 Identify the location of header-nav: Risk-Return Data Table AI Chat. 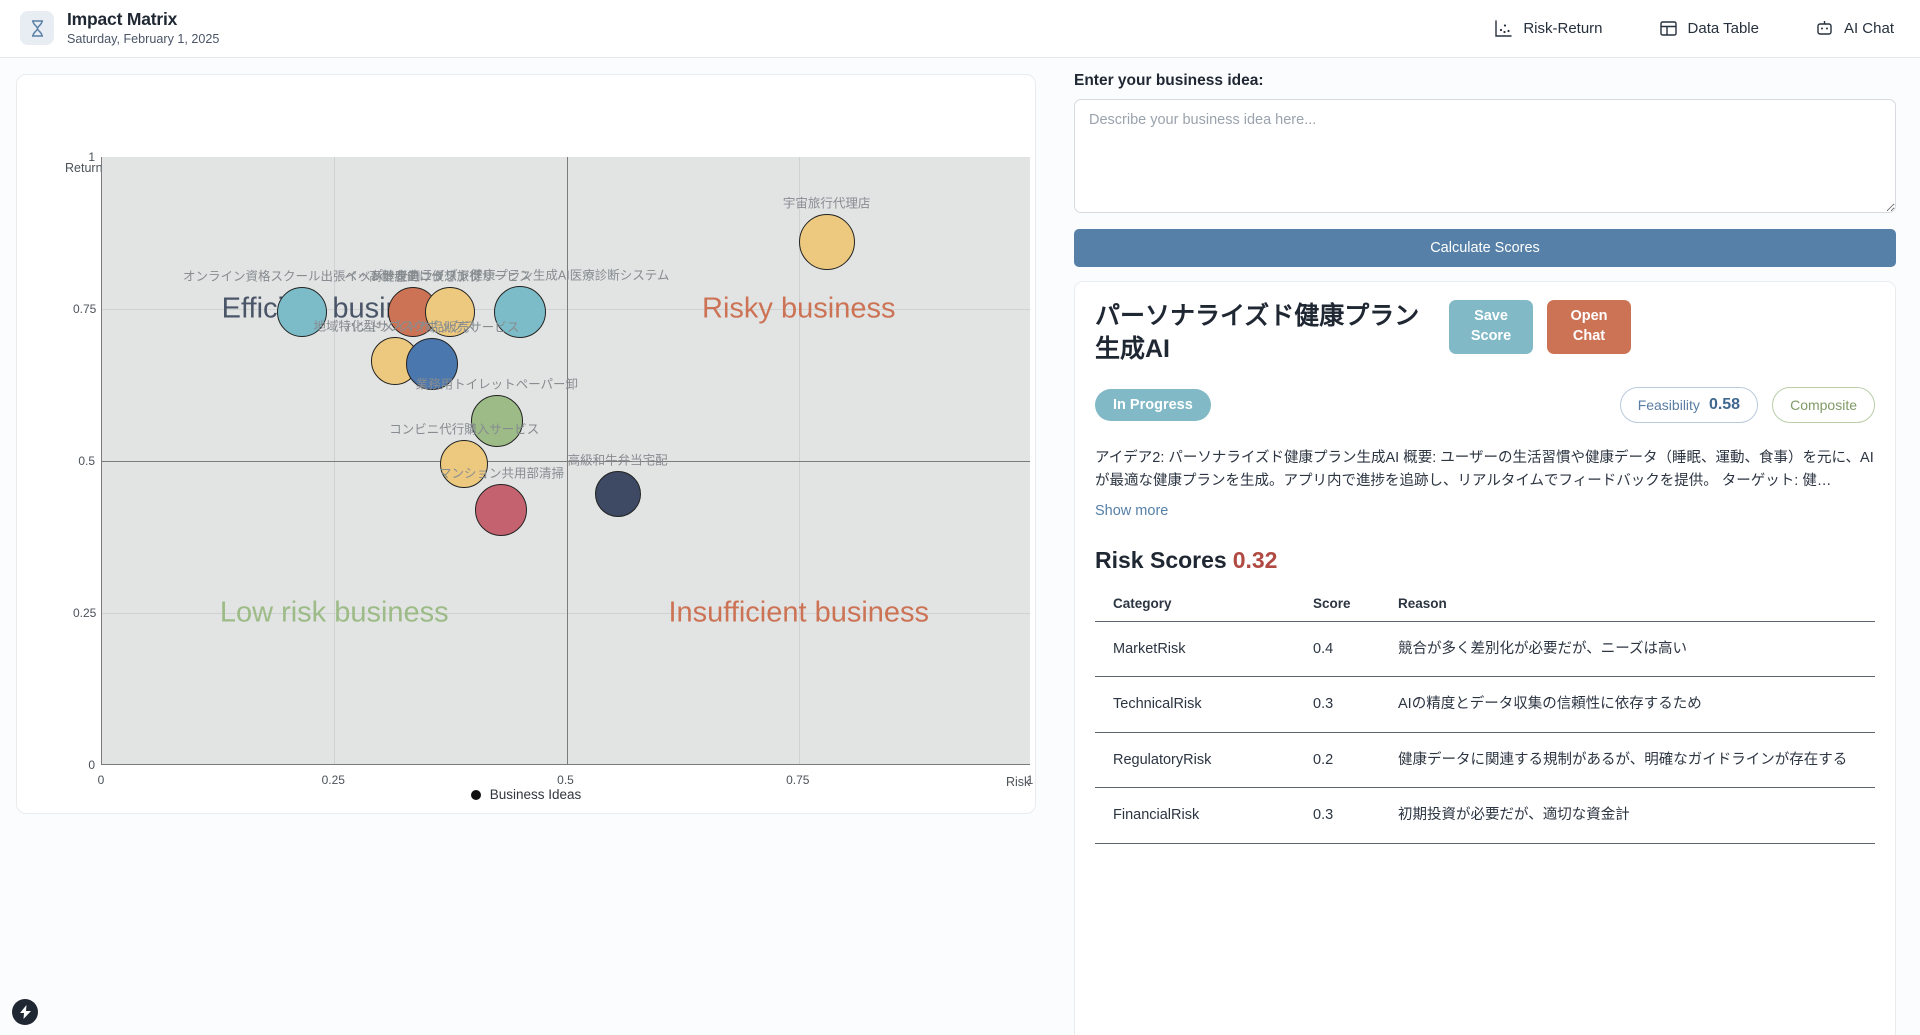
(1694, 28).